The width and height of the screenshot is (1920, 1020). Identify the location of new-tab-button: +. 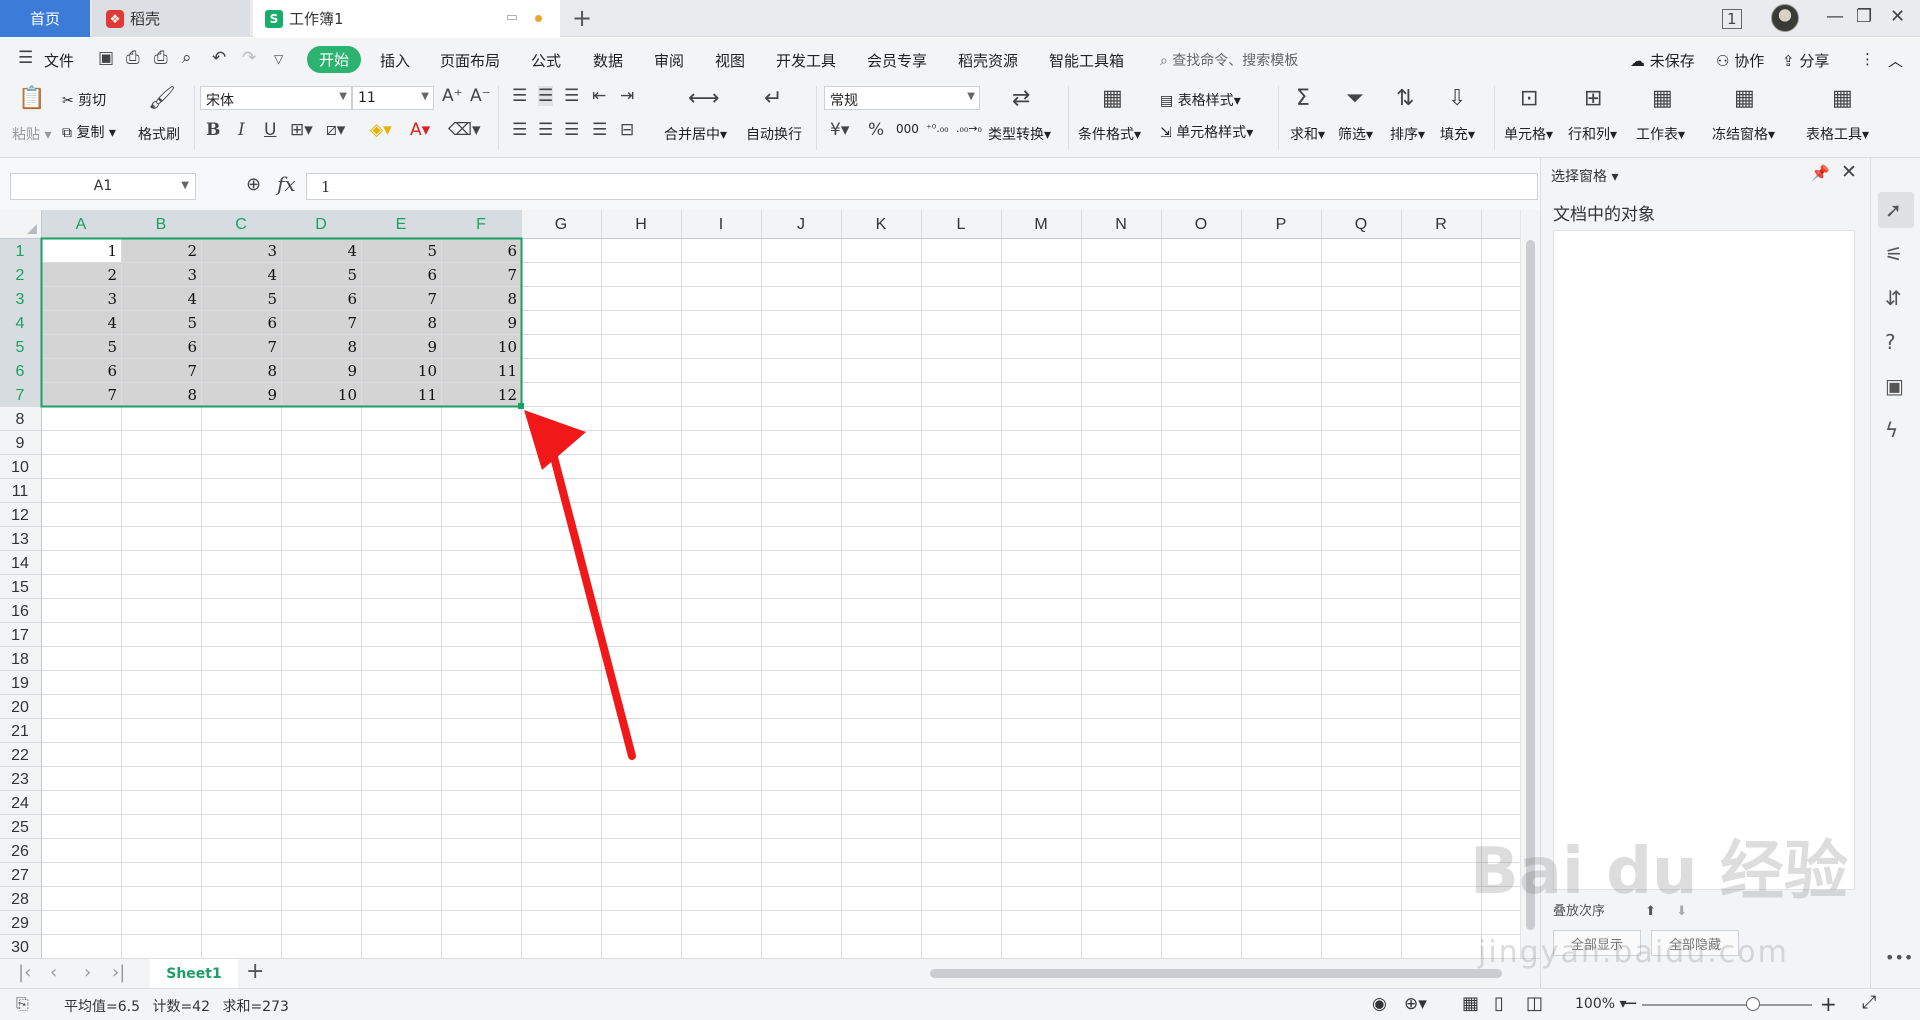
(582, 18).